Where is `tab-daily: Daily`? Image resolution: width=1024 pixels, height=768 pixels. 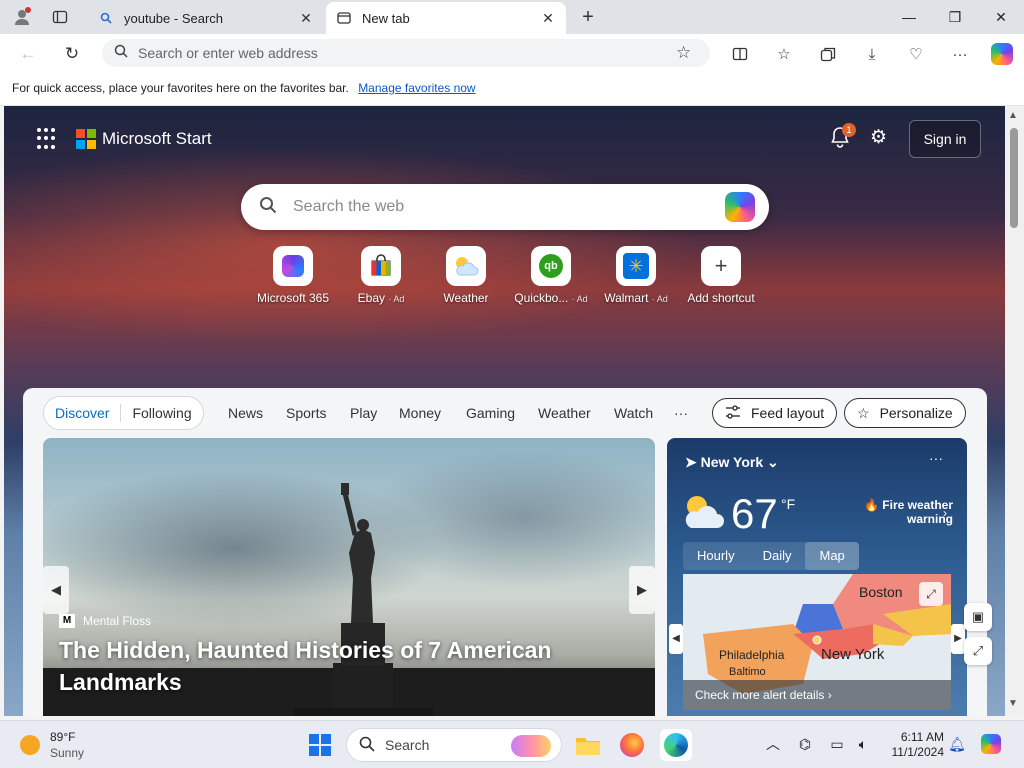
tab-daily: Daily is located at coordinates (777, 556).